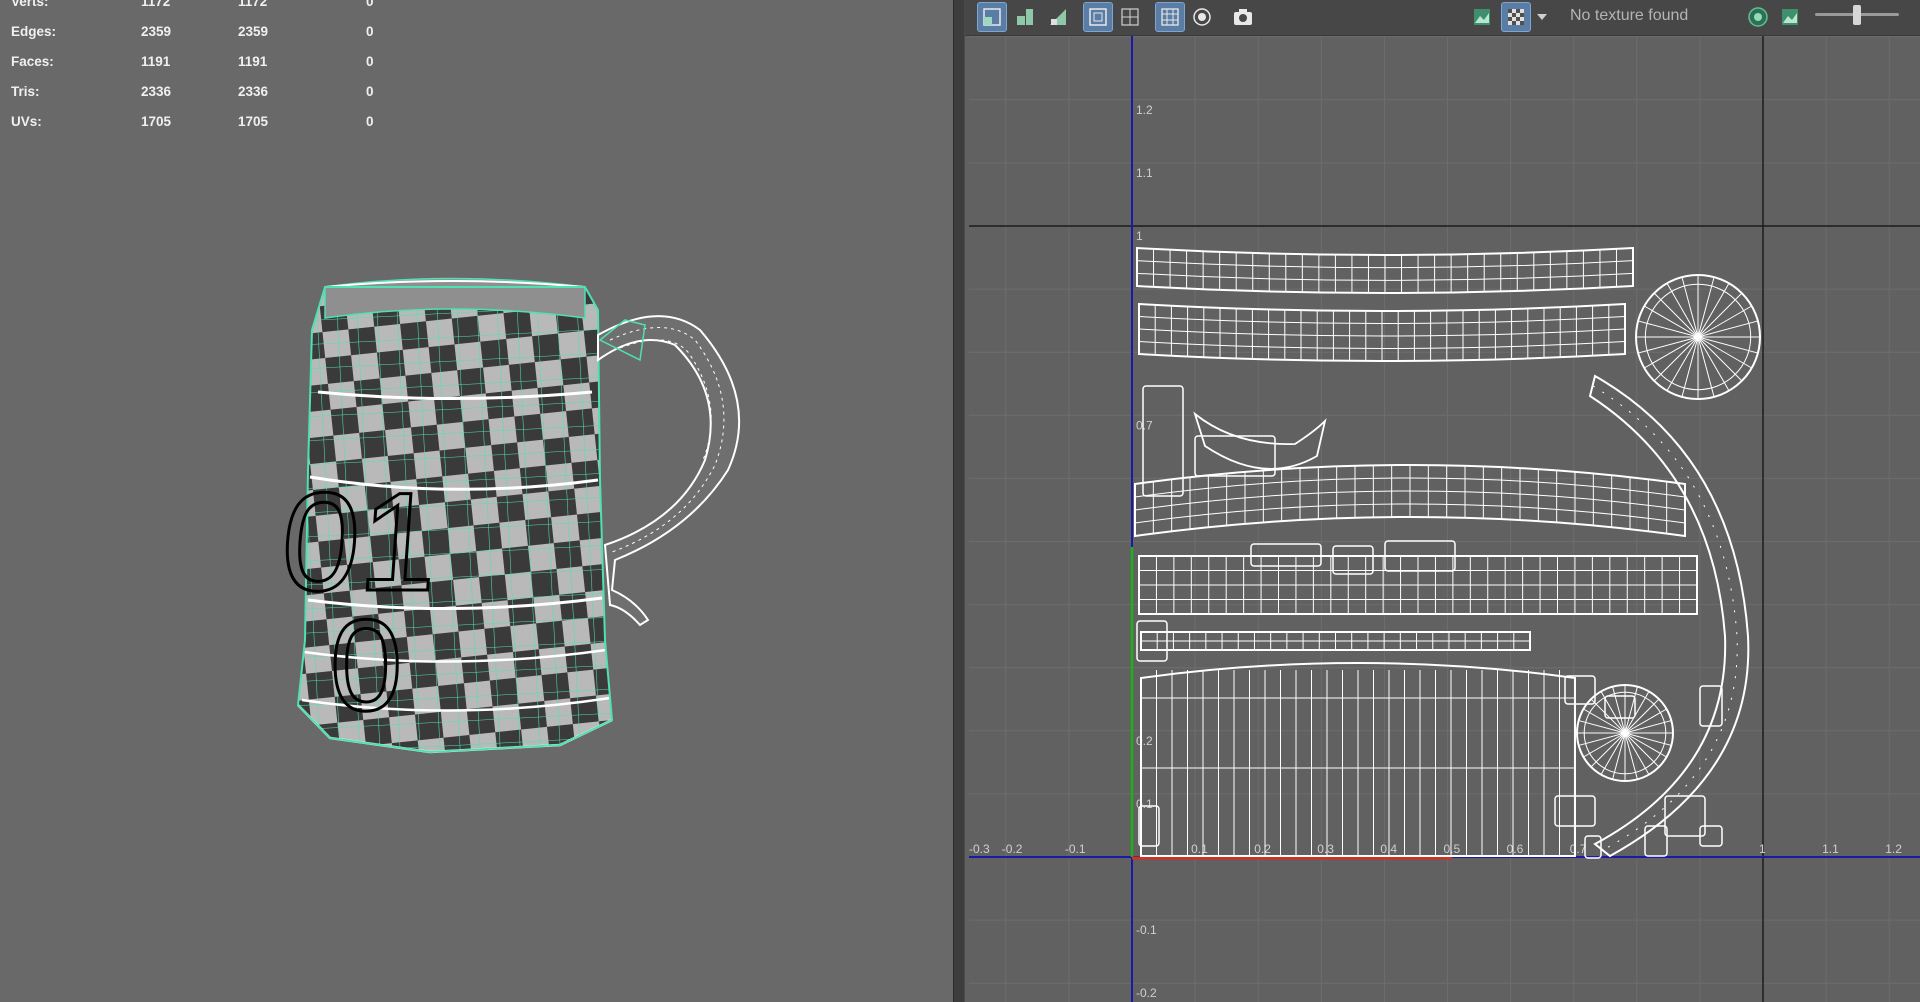  Describe the element at coordinates (1418, 585) in the screenshot. I see `uv-shell-band-middle` at that location.